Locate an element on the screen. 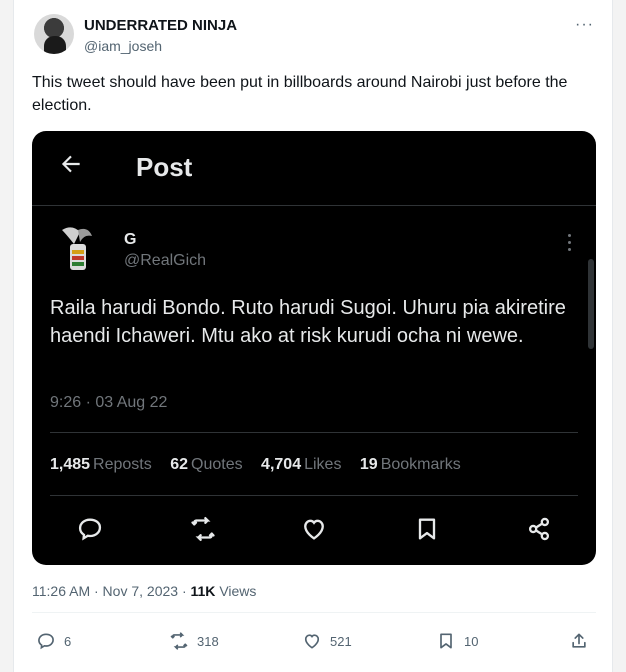 This screenshot has width=626, height=672. repost-button: 318 is located at coordinates (194, 641).